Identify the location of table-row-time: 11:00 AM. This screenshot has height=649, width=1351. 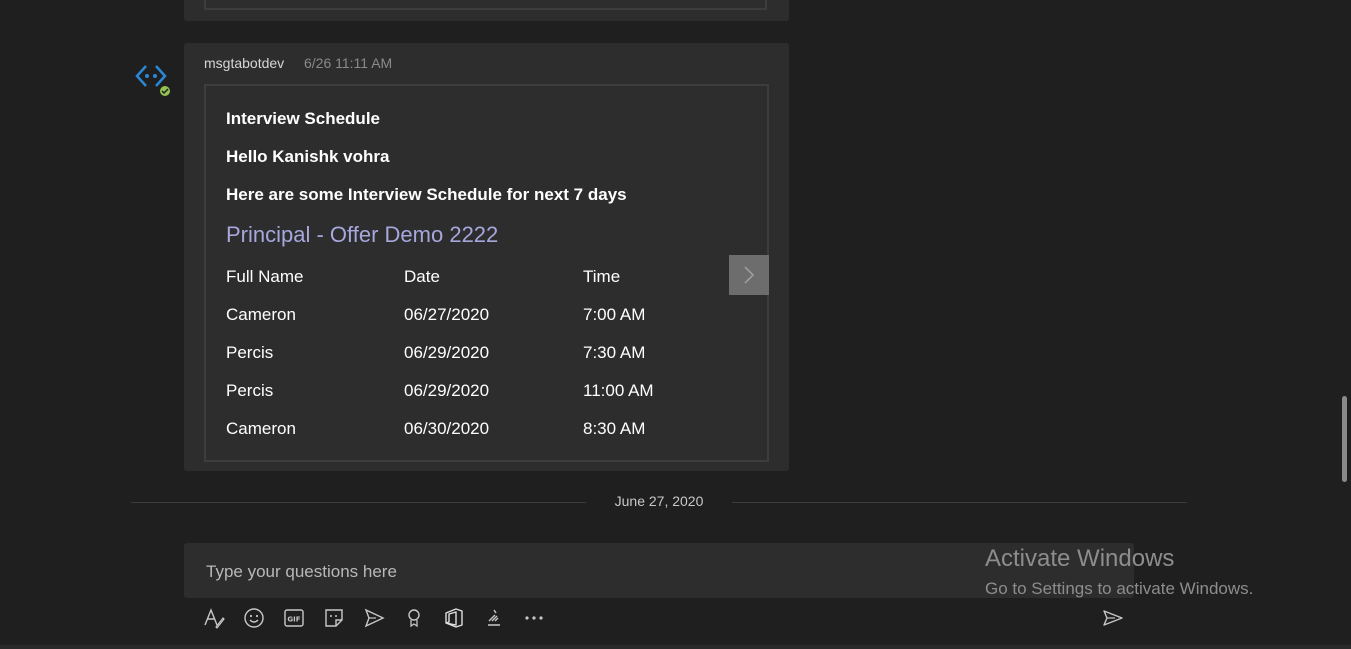
(618, 390).